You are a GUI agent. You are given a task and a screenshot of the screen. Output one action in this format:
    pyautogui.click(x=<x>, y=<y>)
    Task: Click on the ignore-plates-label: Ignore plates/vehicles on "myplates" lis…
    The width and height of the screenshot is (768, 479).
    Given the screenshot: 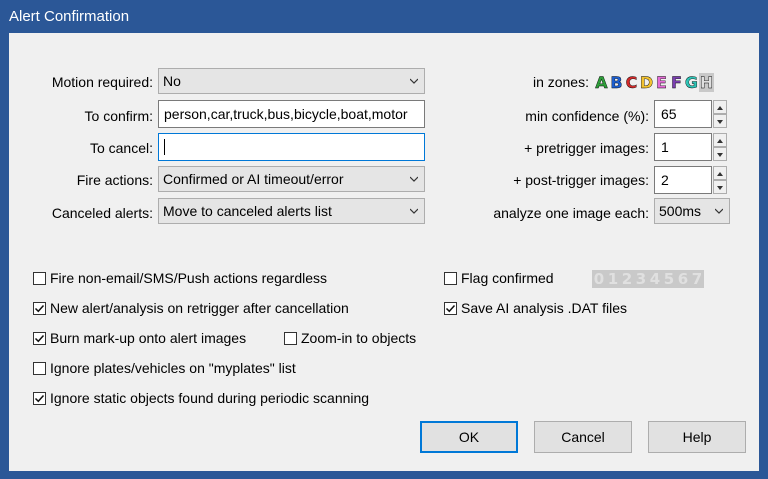 What is the action you would take?
    pyautogui.click(x=173, y=368)
    